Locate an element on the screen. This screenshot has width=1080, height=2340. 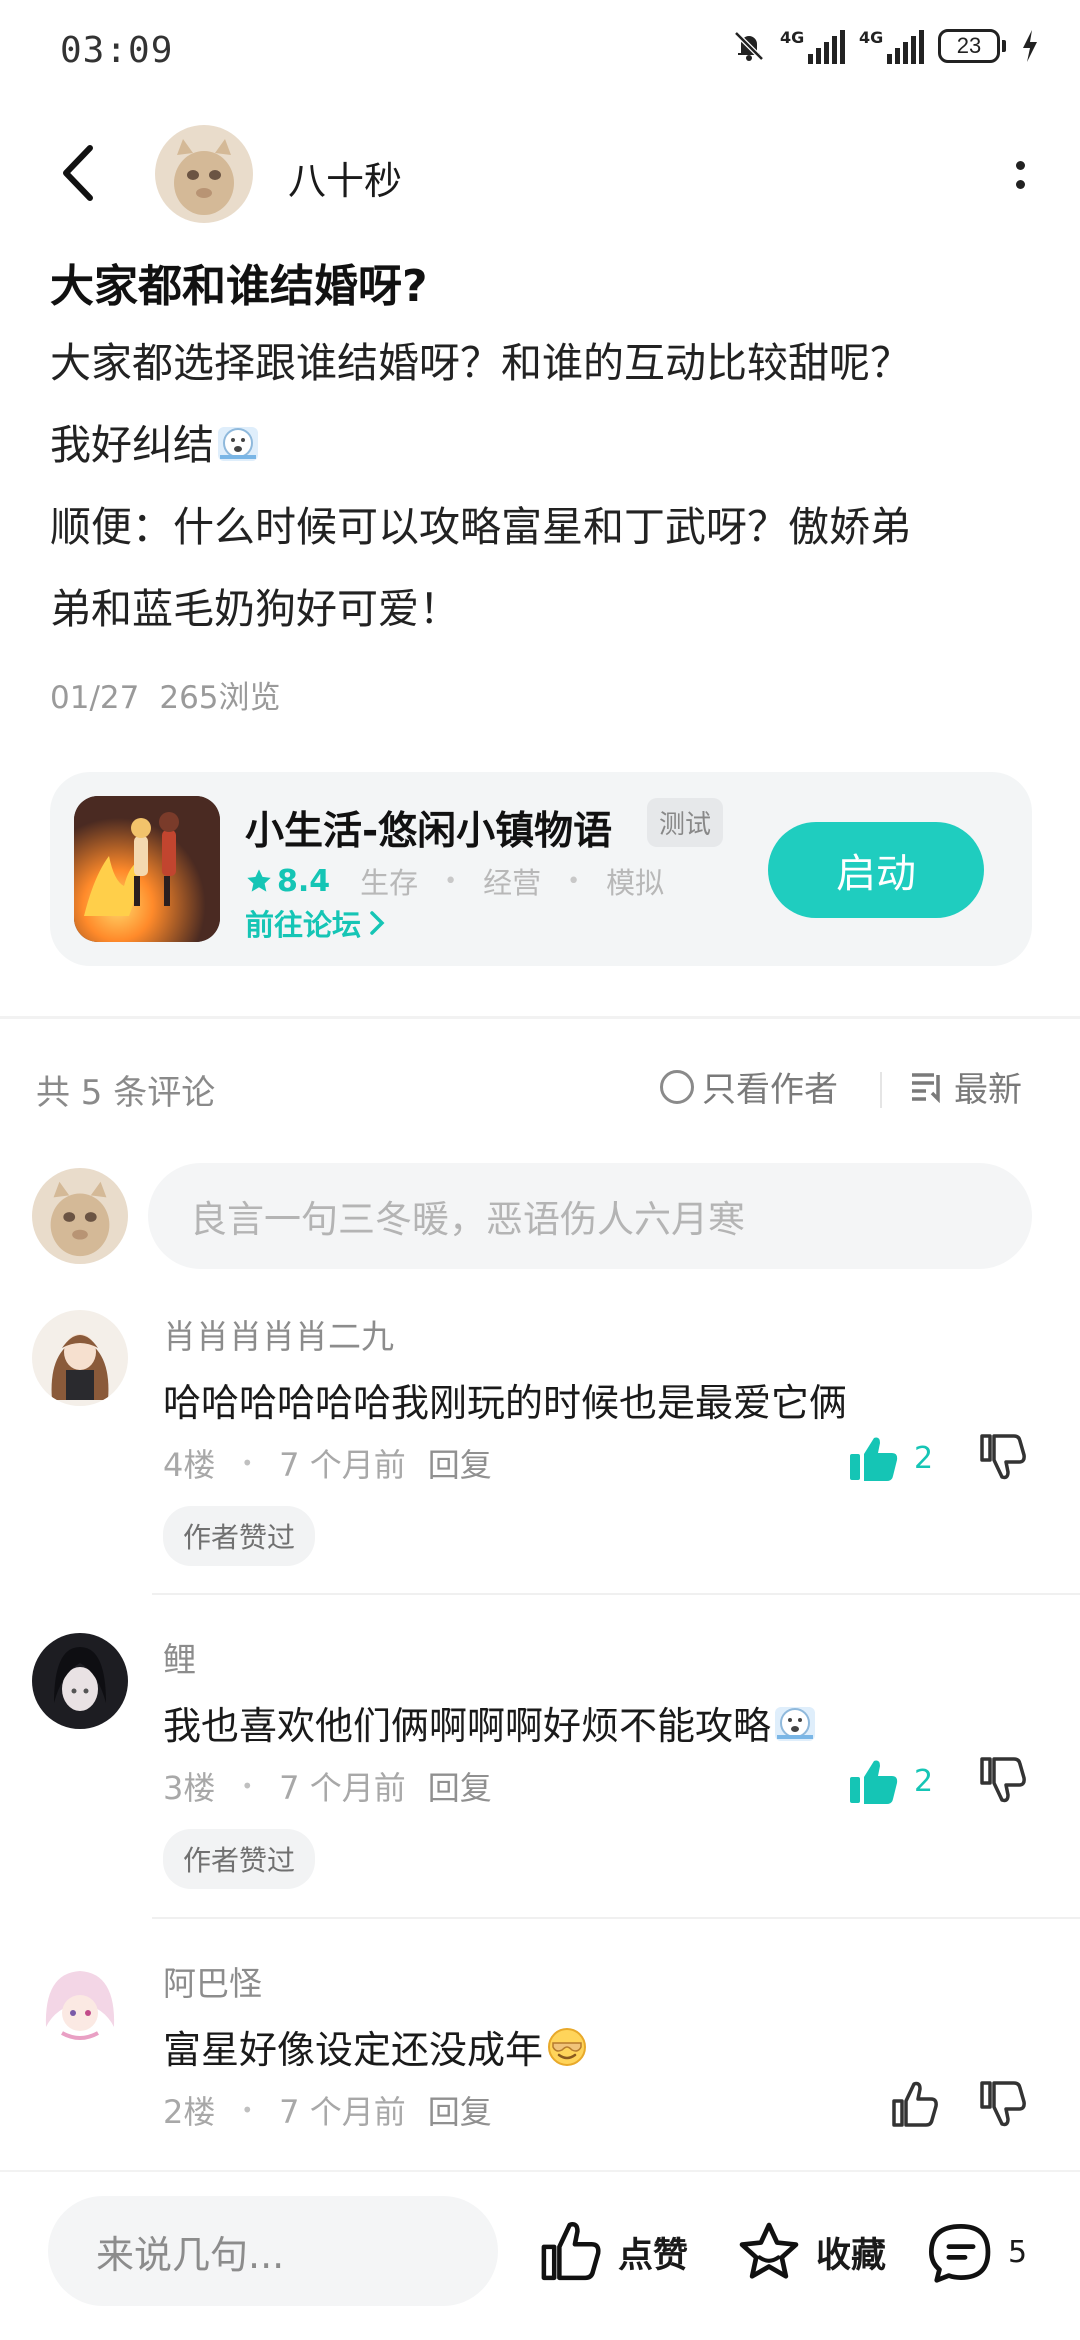
post-date: 01/27 is located at coordinates (95, 698).